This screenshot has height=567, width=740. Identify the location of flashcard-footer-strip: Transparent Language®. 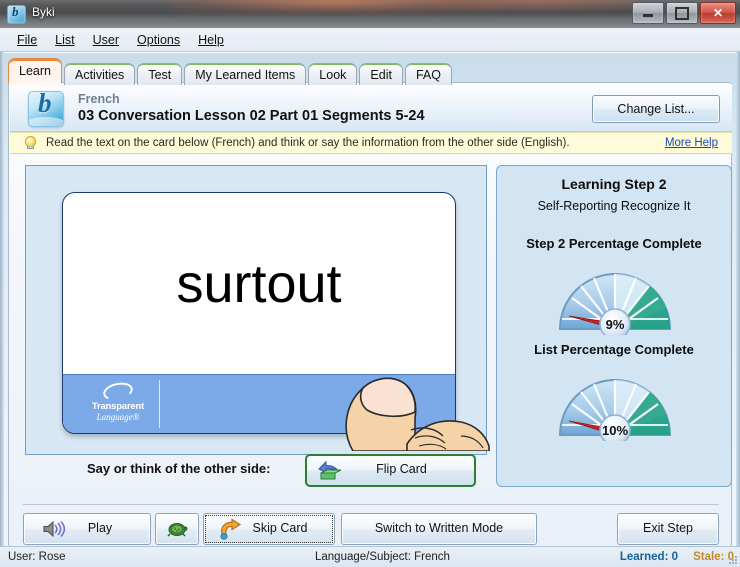
(259, 403).